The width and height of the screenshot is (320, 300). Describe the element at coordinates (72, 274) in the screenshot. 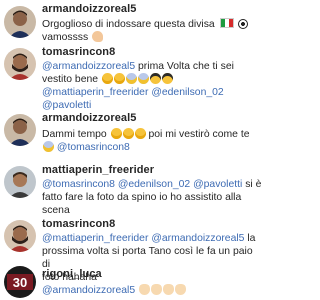

I see `comment-username: rigoni_luca` at that location.